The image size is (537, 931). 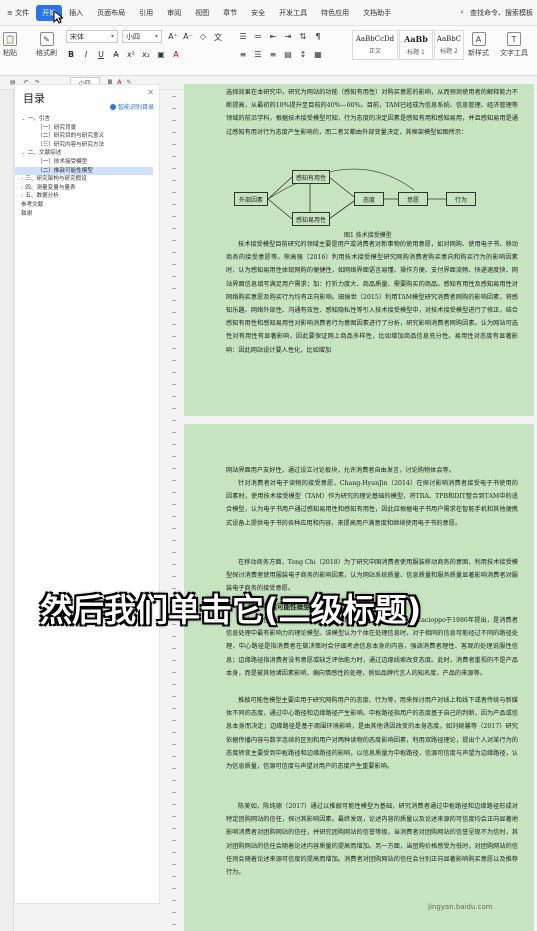 What do you see at coordinates (46, 45) in the screenshot?
I see `format-painter-button: ✎ 格式刷` at bounding box center [46, 45].